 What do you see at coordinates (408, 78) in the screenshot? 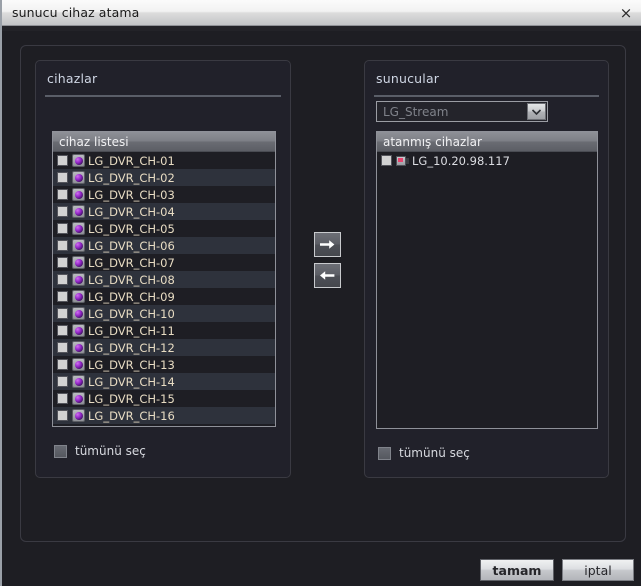
I see `servers-panel-title: sunucular` at bounding box center [408, 78].